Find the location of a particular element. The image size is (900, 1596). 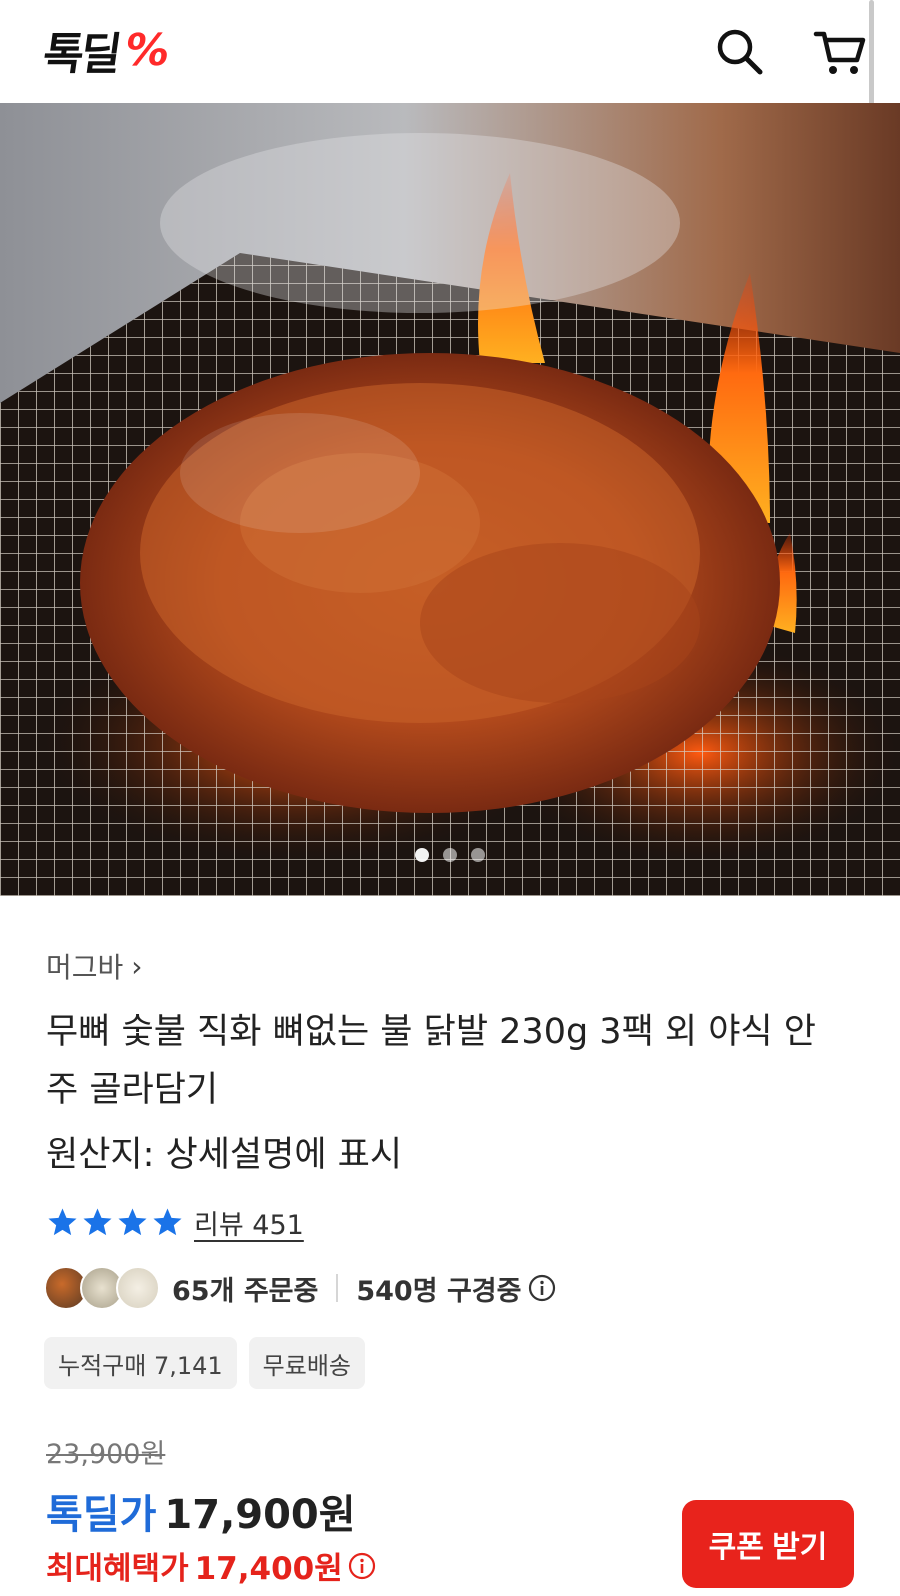

seller-link: 머그바 › is located at coordinates (94, 966).